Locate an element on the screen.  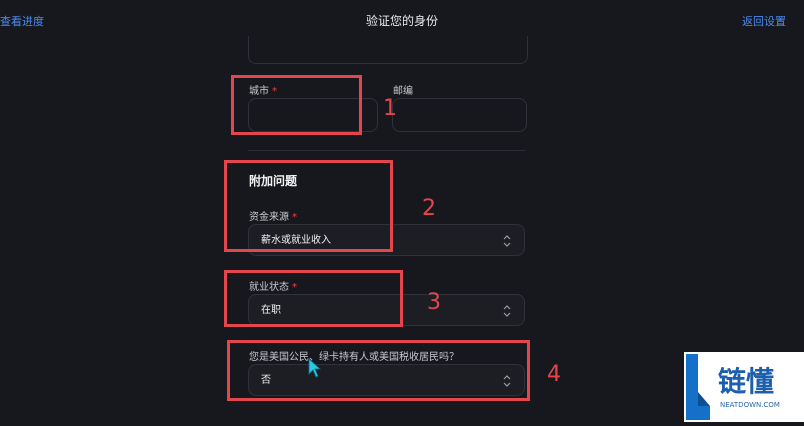
section-divider is located at coordinates (387, 150).